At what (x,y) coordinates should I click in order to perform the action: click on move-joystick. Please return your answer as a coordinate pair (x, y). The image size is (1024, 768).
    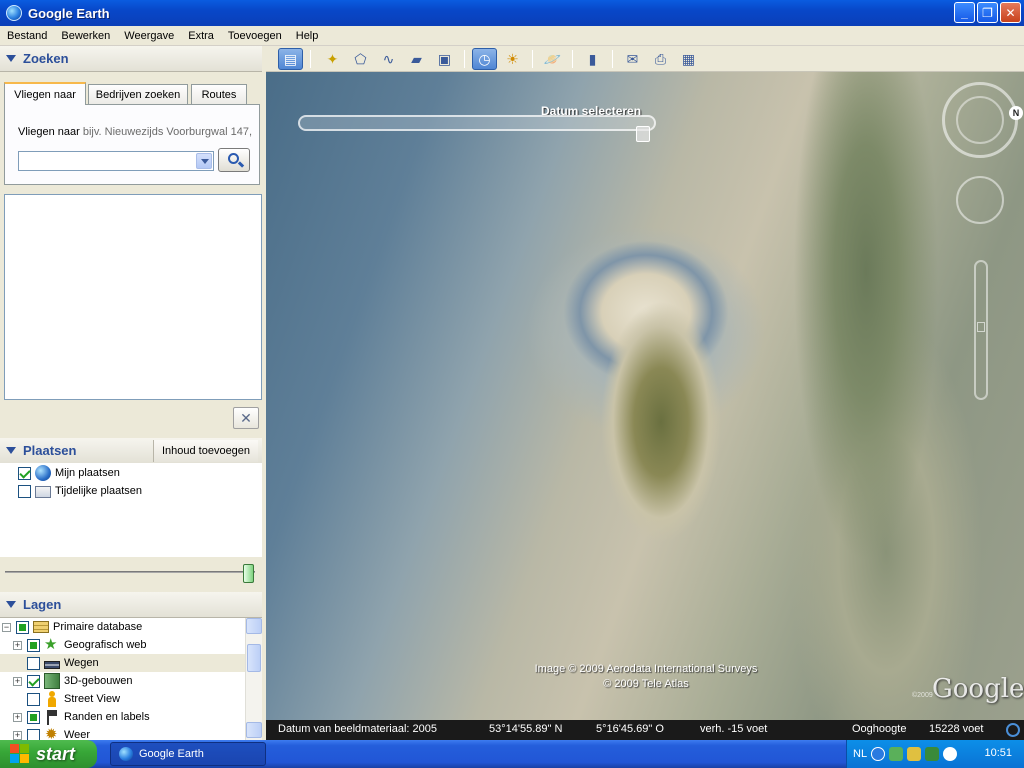
    Looking at the image, I should click on (980, 200).